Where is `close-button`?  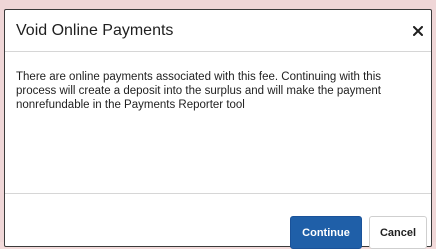
close-button is located at coordinates (418, 31).